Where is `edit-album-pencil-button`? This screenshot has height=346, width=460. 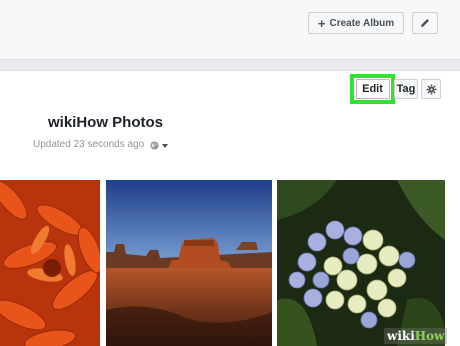 edit-album-pencil-button is located at coordinates (425, 23).